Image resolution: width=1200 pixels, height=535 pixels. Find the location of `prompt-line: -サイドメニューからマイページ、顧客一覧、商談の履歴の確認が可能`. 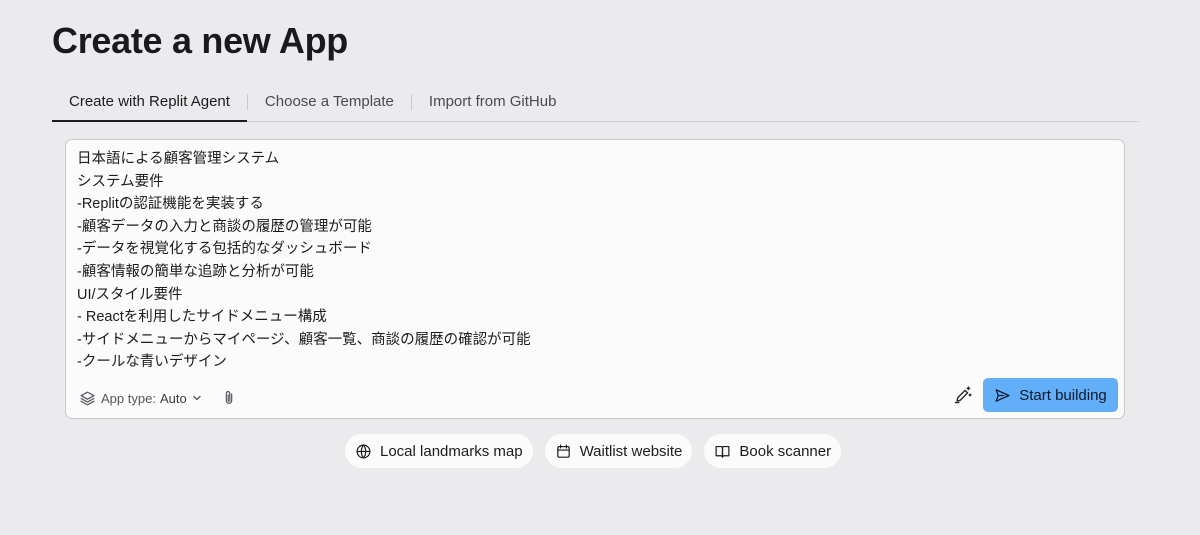

prompt-line: -サイドメニューからマイページ、顧客一覧、商談の履歴の確認が可能 is located at coordinates (304, 339).